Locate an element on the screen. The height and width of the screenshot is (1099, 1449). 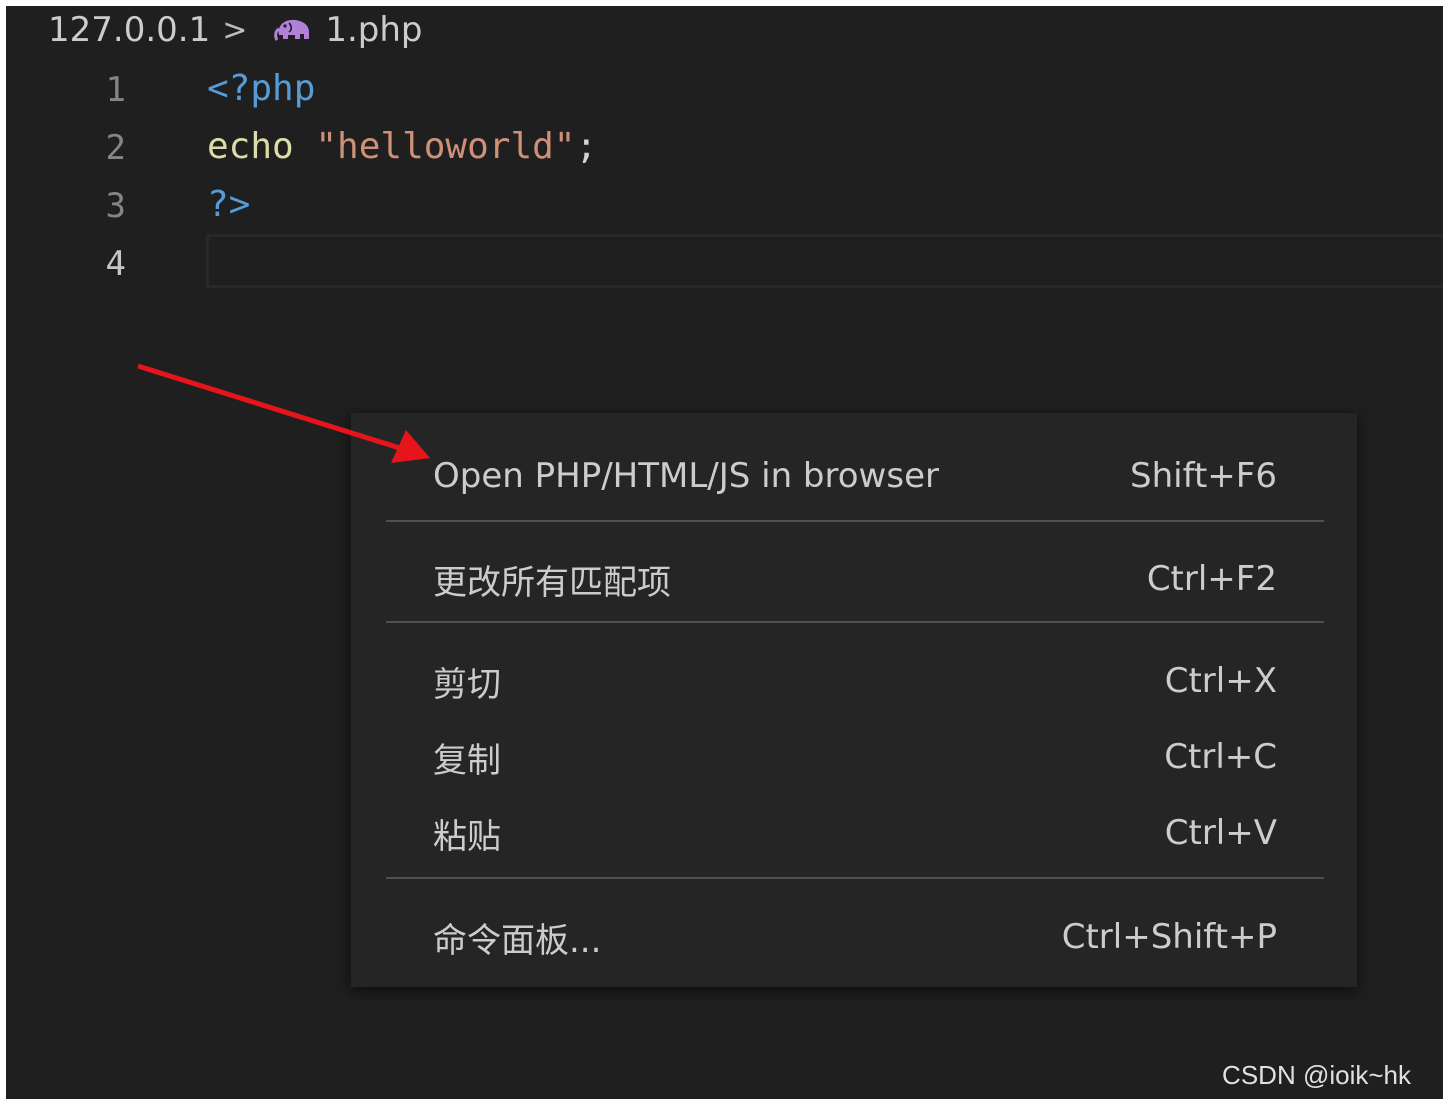
code-token: <?php is located at coordinates (261, 88).